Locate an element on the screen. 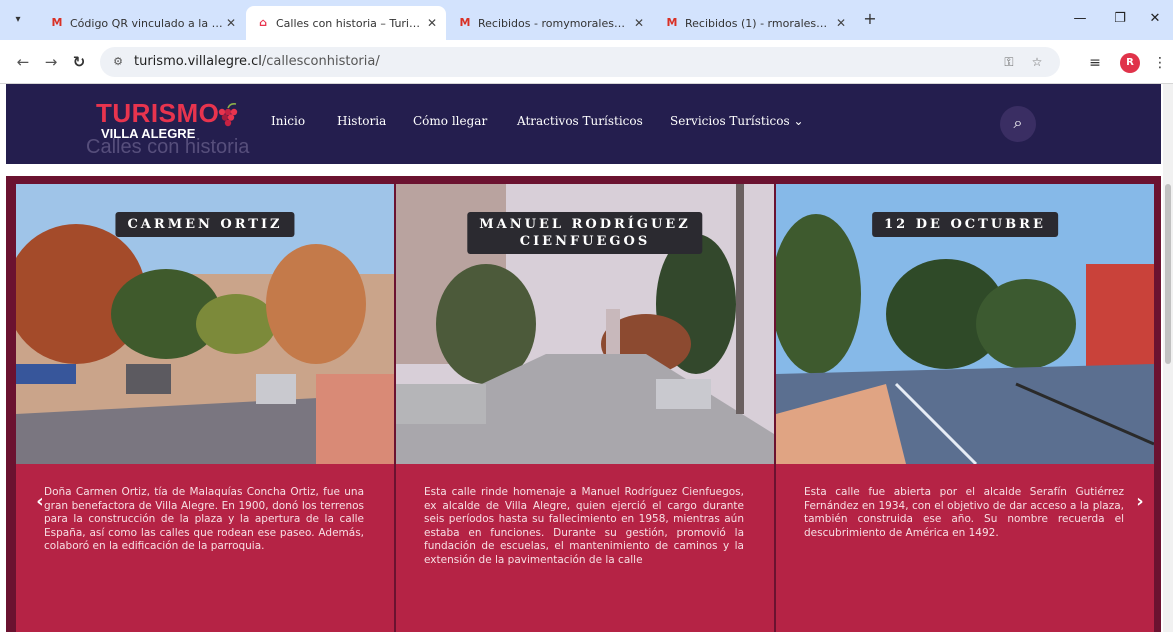  nav-servicios-turisticos: Servicios Turísticos ⌄ is located at coordinates (737, 121).